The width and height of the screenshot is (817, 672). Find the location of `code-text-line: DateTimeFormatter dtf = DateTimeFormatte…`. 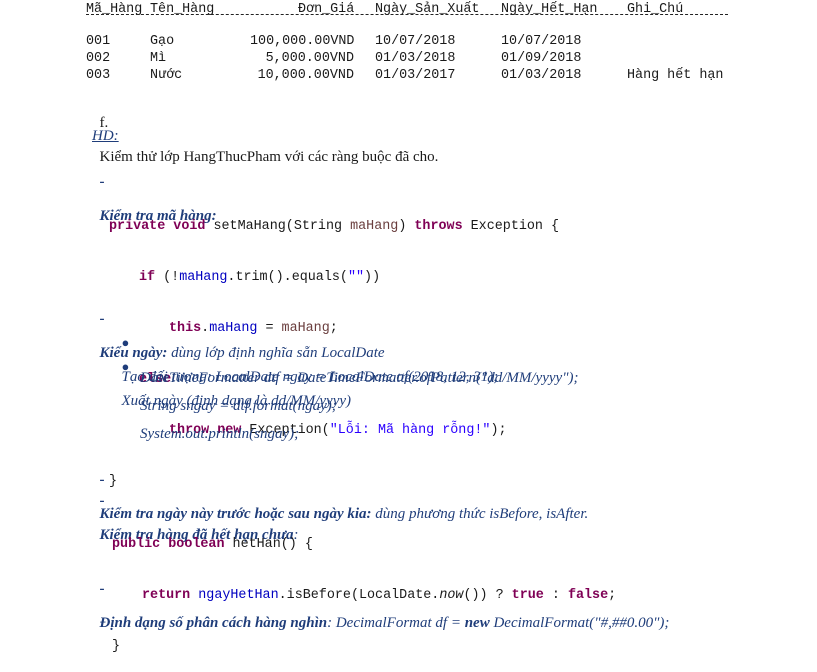

code-text-line: DateTimeFormatter dtf = DateTimeFormatte… is located at coordinates (359, 378).